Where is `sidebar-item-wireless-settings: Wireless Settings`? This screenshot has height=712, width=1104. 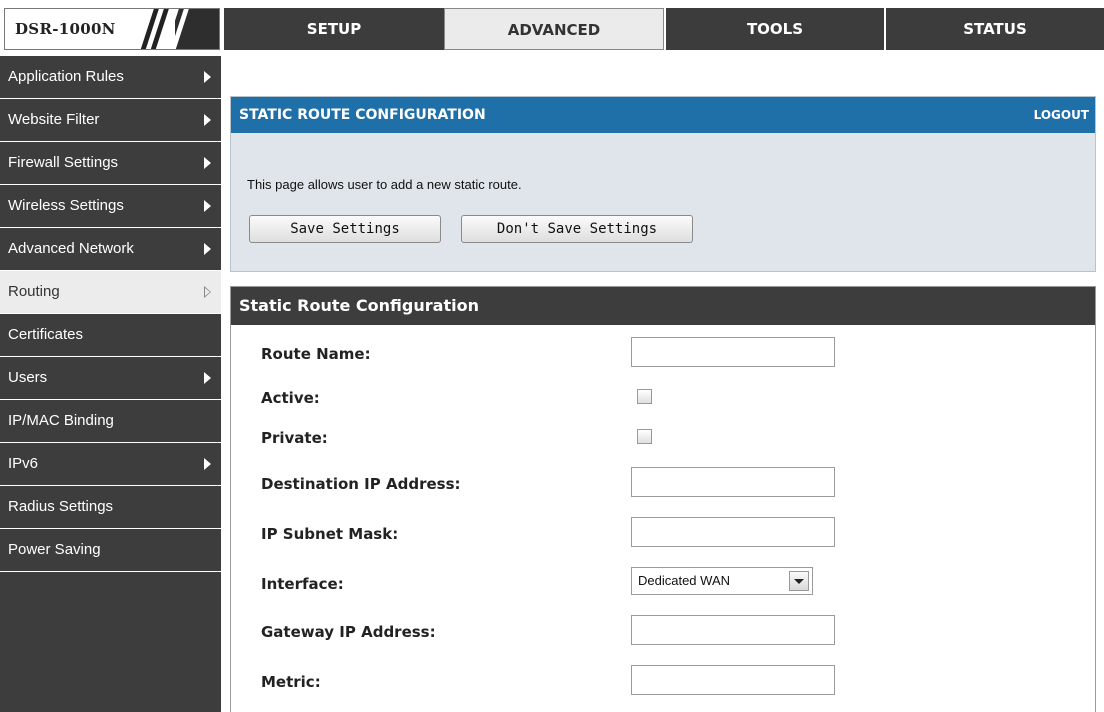 sidebar-item-wireless-settings: Wireless Settings is located at coordinates (110, 206).